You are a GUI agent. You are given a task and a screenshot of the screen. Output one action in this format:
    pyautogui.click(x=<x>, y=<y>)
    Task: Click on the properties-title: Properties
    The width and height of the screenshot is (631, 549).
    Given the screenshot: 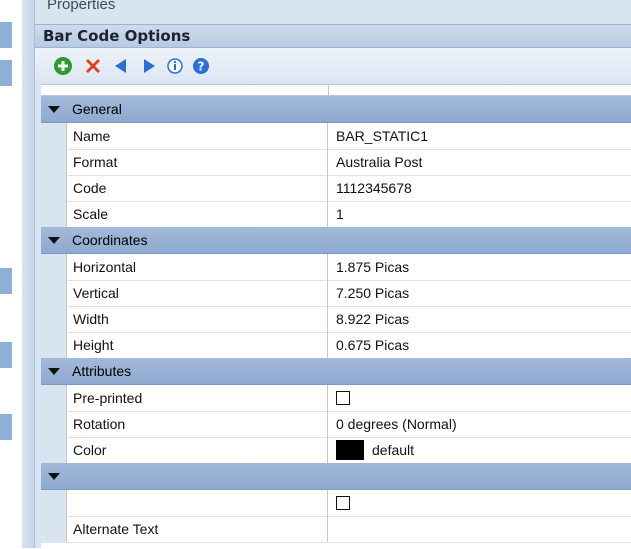 What is the action you would take?
    pyautogui.click(x=81, y=6)
    